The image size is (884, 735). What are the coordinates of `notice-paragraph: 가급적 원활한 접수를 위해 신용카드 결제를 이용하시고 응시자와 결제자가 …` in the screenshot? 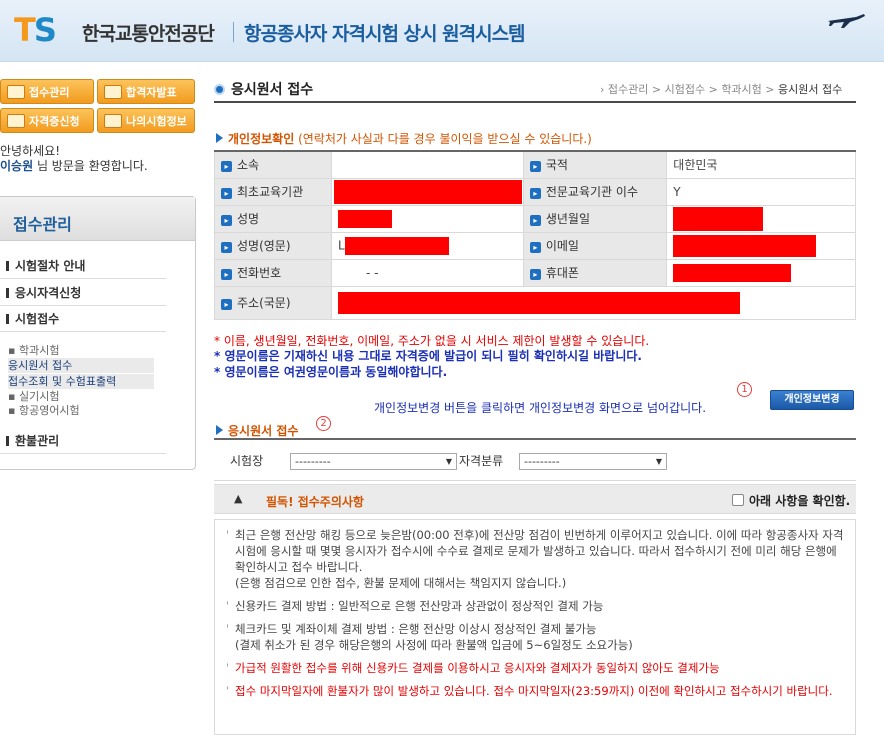 It's located at (535, 668).